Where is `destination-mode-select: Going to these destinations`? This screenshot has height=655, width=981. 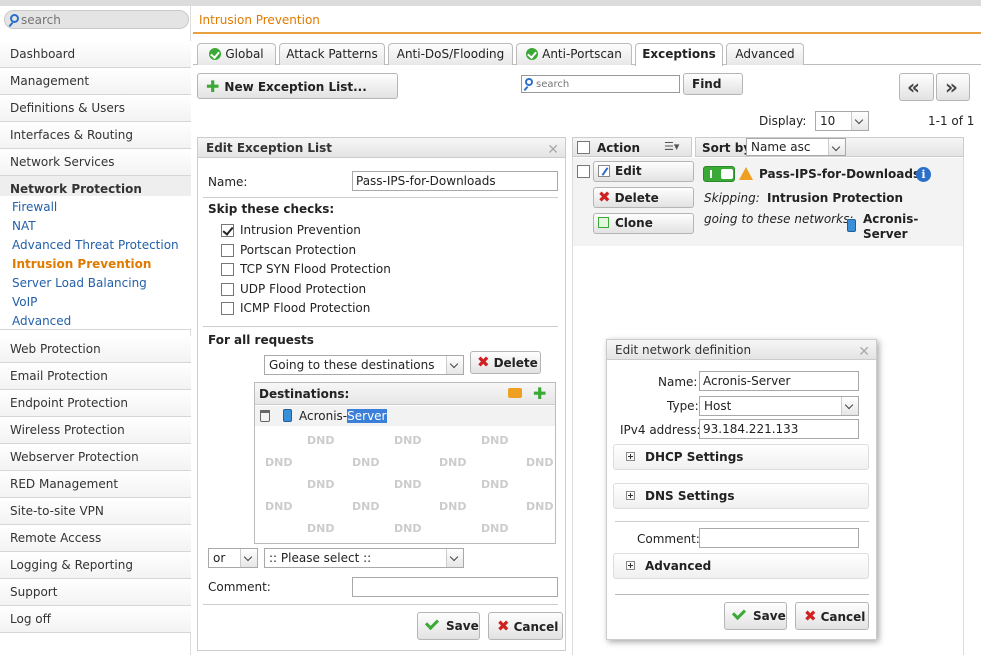 destination-mode-select: Going to these destinations is located at coordinates (364, 365).